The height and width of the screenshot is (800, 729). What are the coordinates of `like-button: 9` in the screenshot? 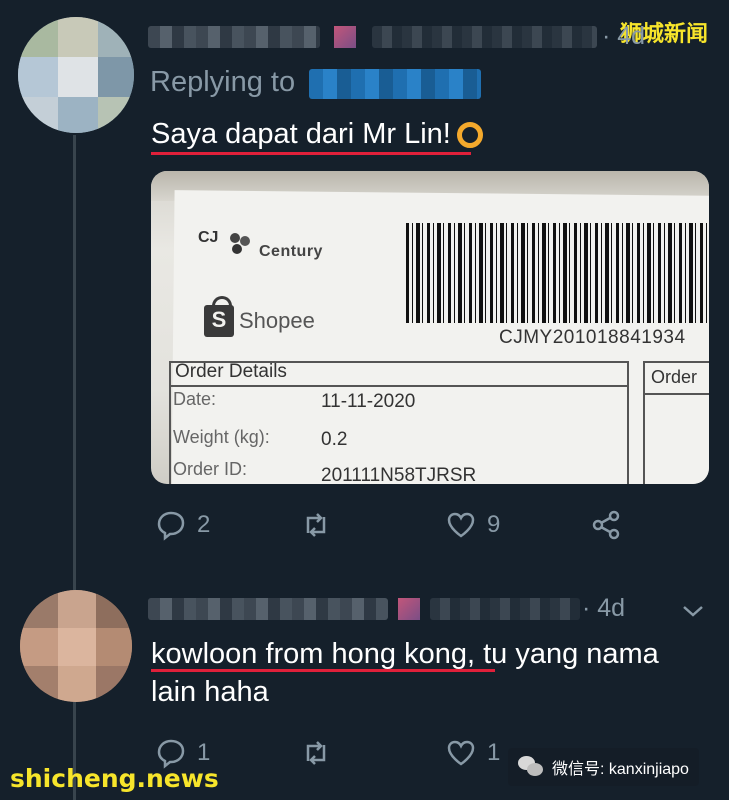 It's located at (472, 525).